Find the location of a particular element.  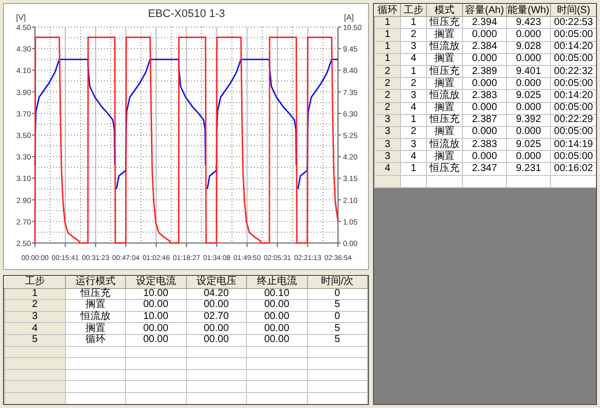

table-cell: 2.394 is located at coordinates (484, 22).